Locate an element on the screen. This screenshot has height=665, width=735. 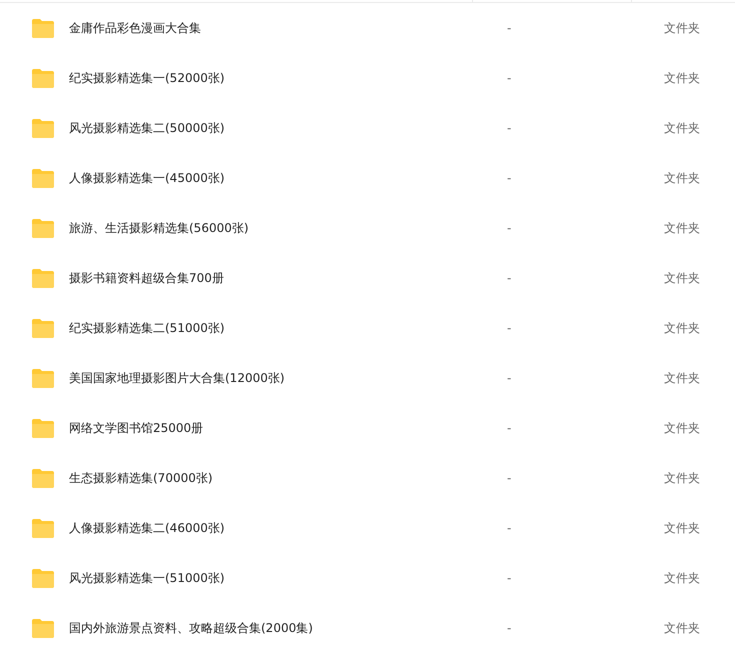
folder-name: 网络文学图书馆25000册 is located at coordinates (288, 428).